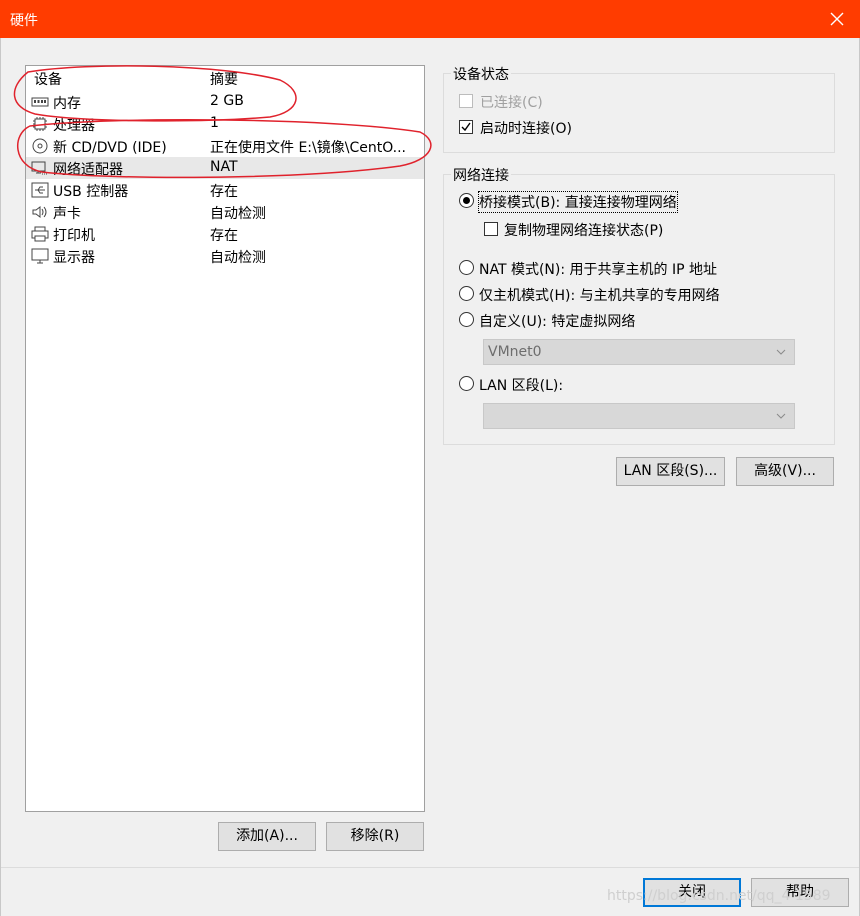 The image size is (860, 916). I want to click on device-name: 处理器, so click(74, 126).